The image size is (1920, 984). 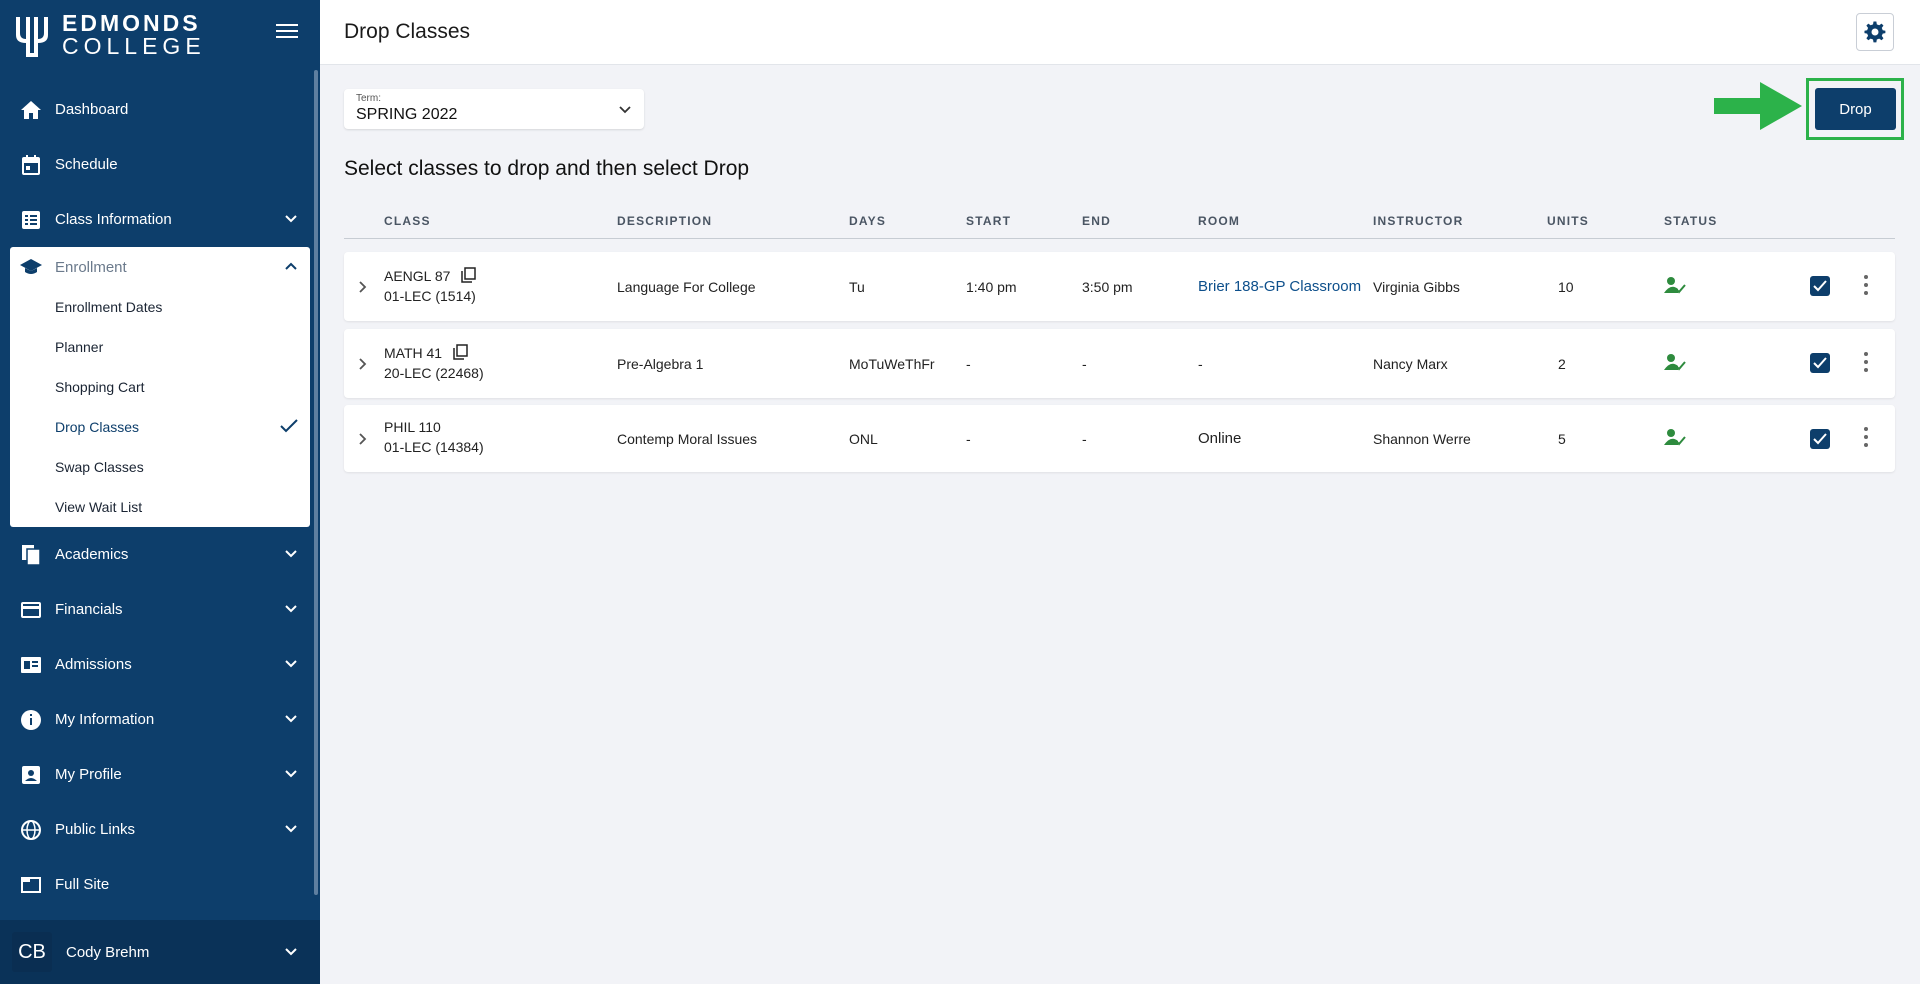 I want to click on class-description: Pre-Algebra 1, so click(x=660, y=364).